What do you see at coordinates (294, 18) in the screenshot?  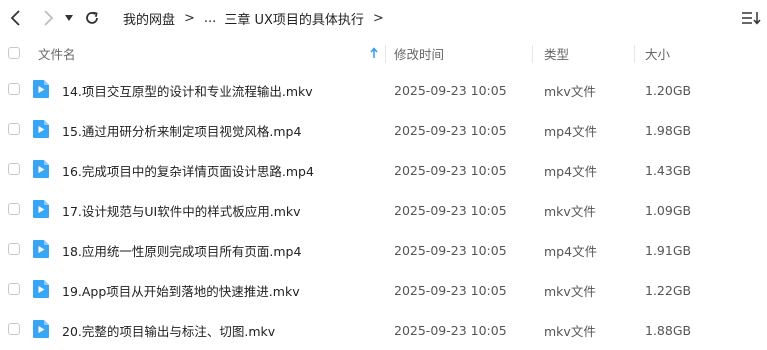 I see `breadcrumb-current: 三章 UX项目的具体执行` at bounding box center [294, 18].